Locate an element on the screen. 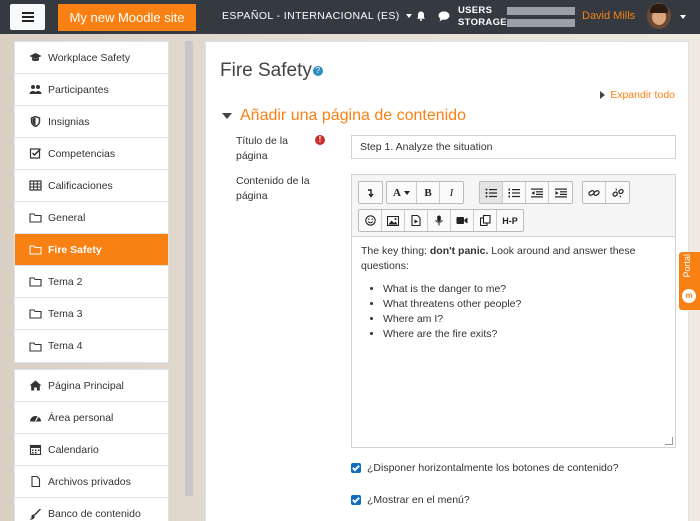 Image resolution: width=700 pixels, height=521 pixels. nav-item-label: Tema 3 is located at coordinates (65, 313).